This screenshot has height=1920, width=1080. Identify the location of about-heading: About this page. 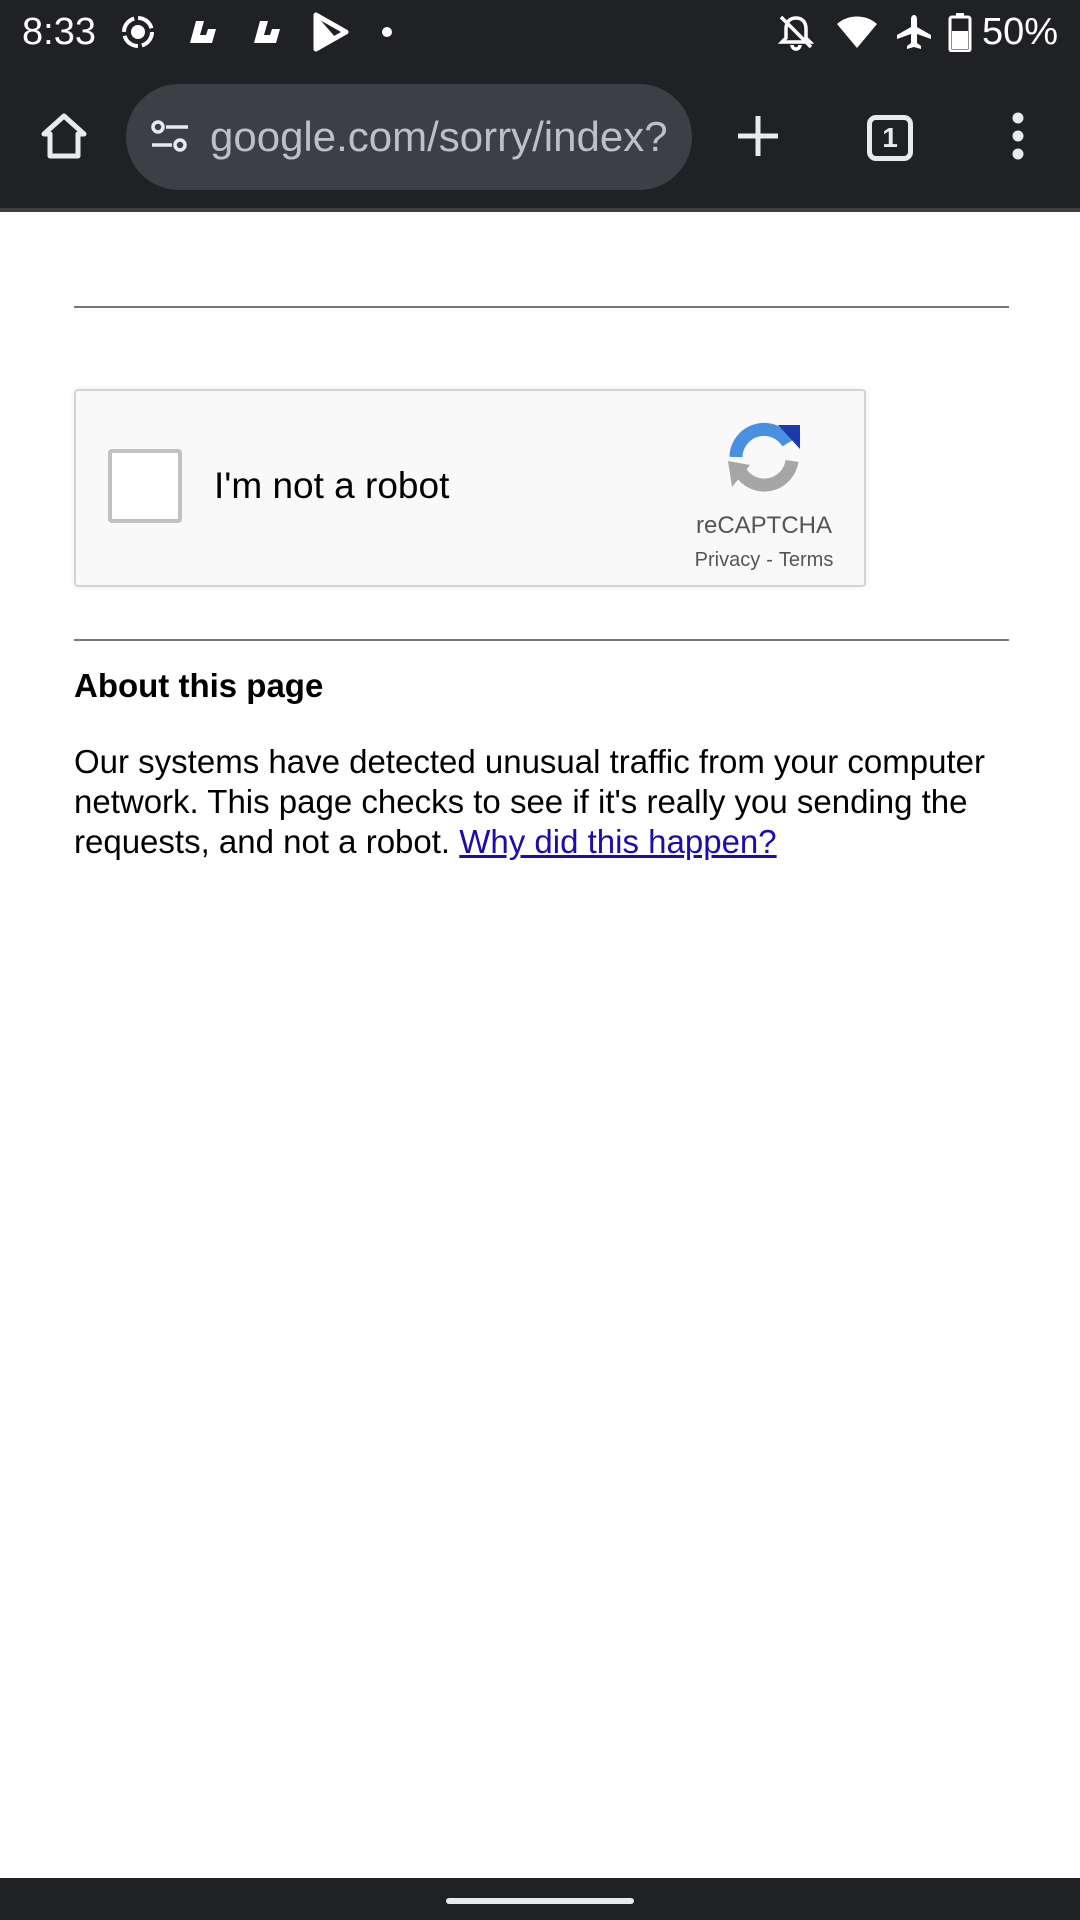
(199, 685).